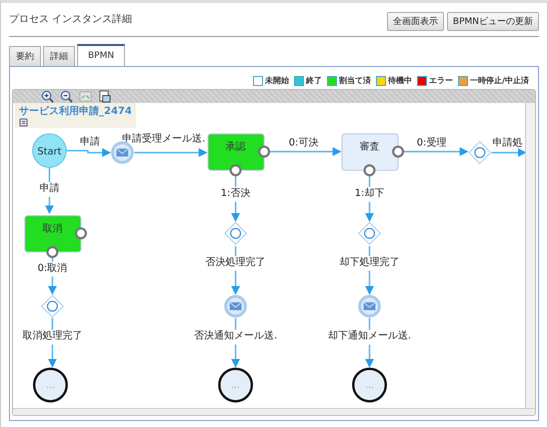 This screenshot has width=548, height=427. What do you see at coordinates (236, 147) in the screenshot?
I see `task-label: 承認` at bounding box center [236, 147].